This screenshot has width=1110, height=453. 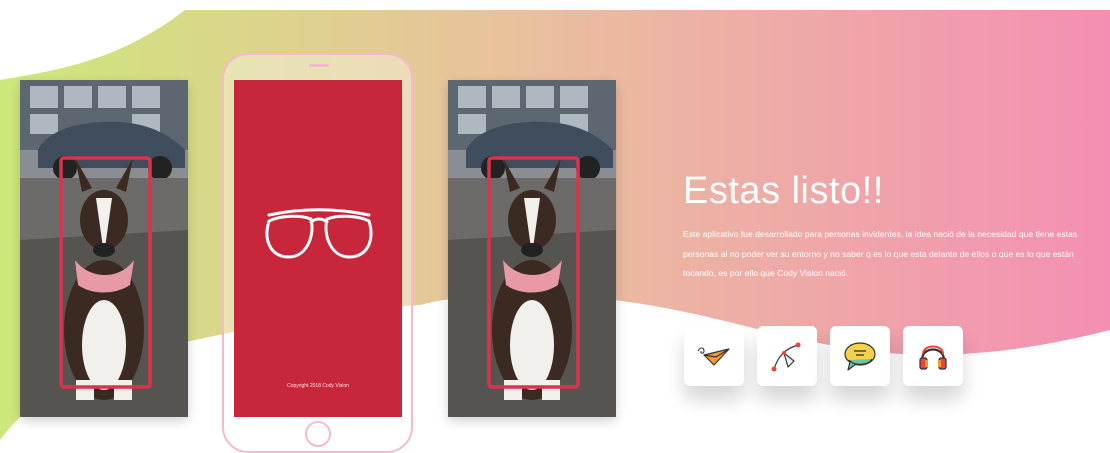 What do you see at coordinates (318, 386) in the screenshot?
I see `copyright-text: Copyright 2018 Cody Vision` at bounding box center [318, 386].